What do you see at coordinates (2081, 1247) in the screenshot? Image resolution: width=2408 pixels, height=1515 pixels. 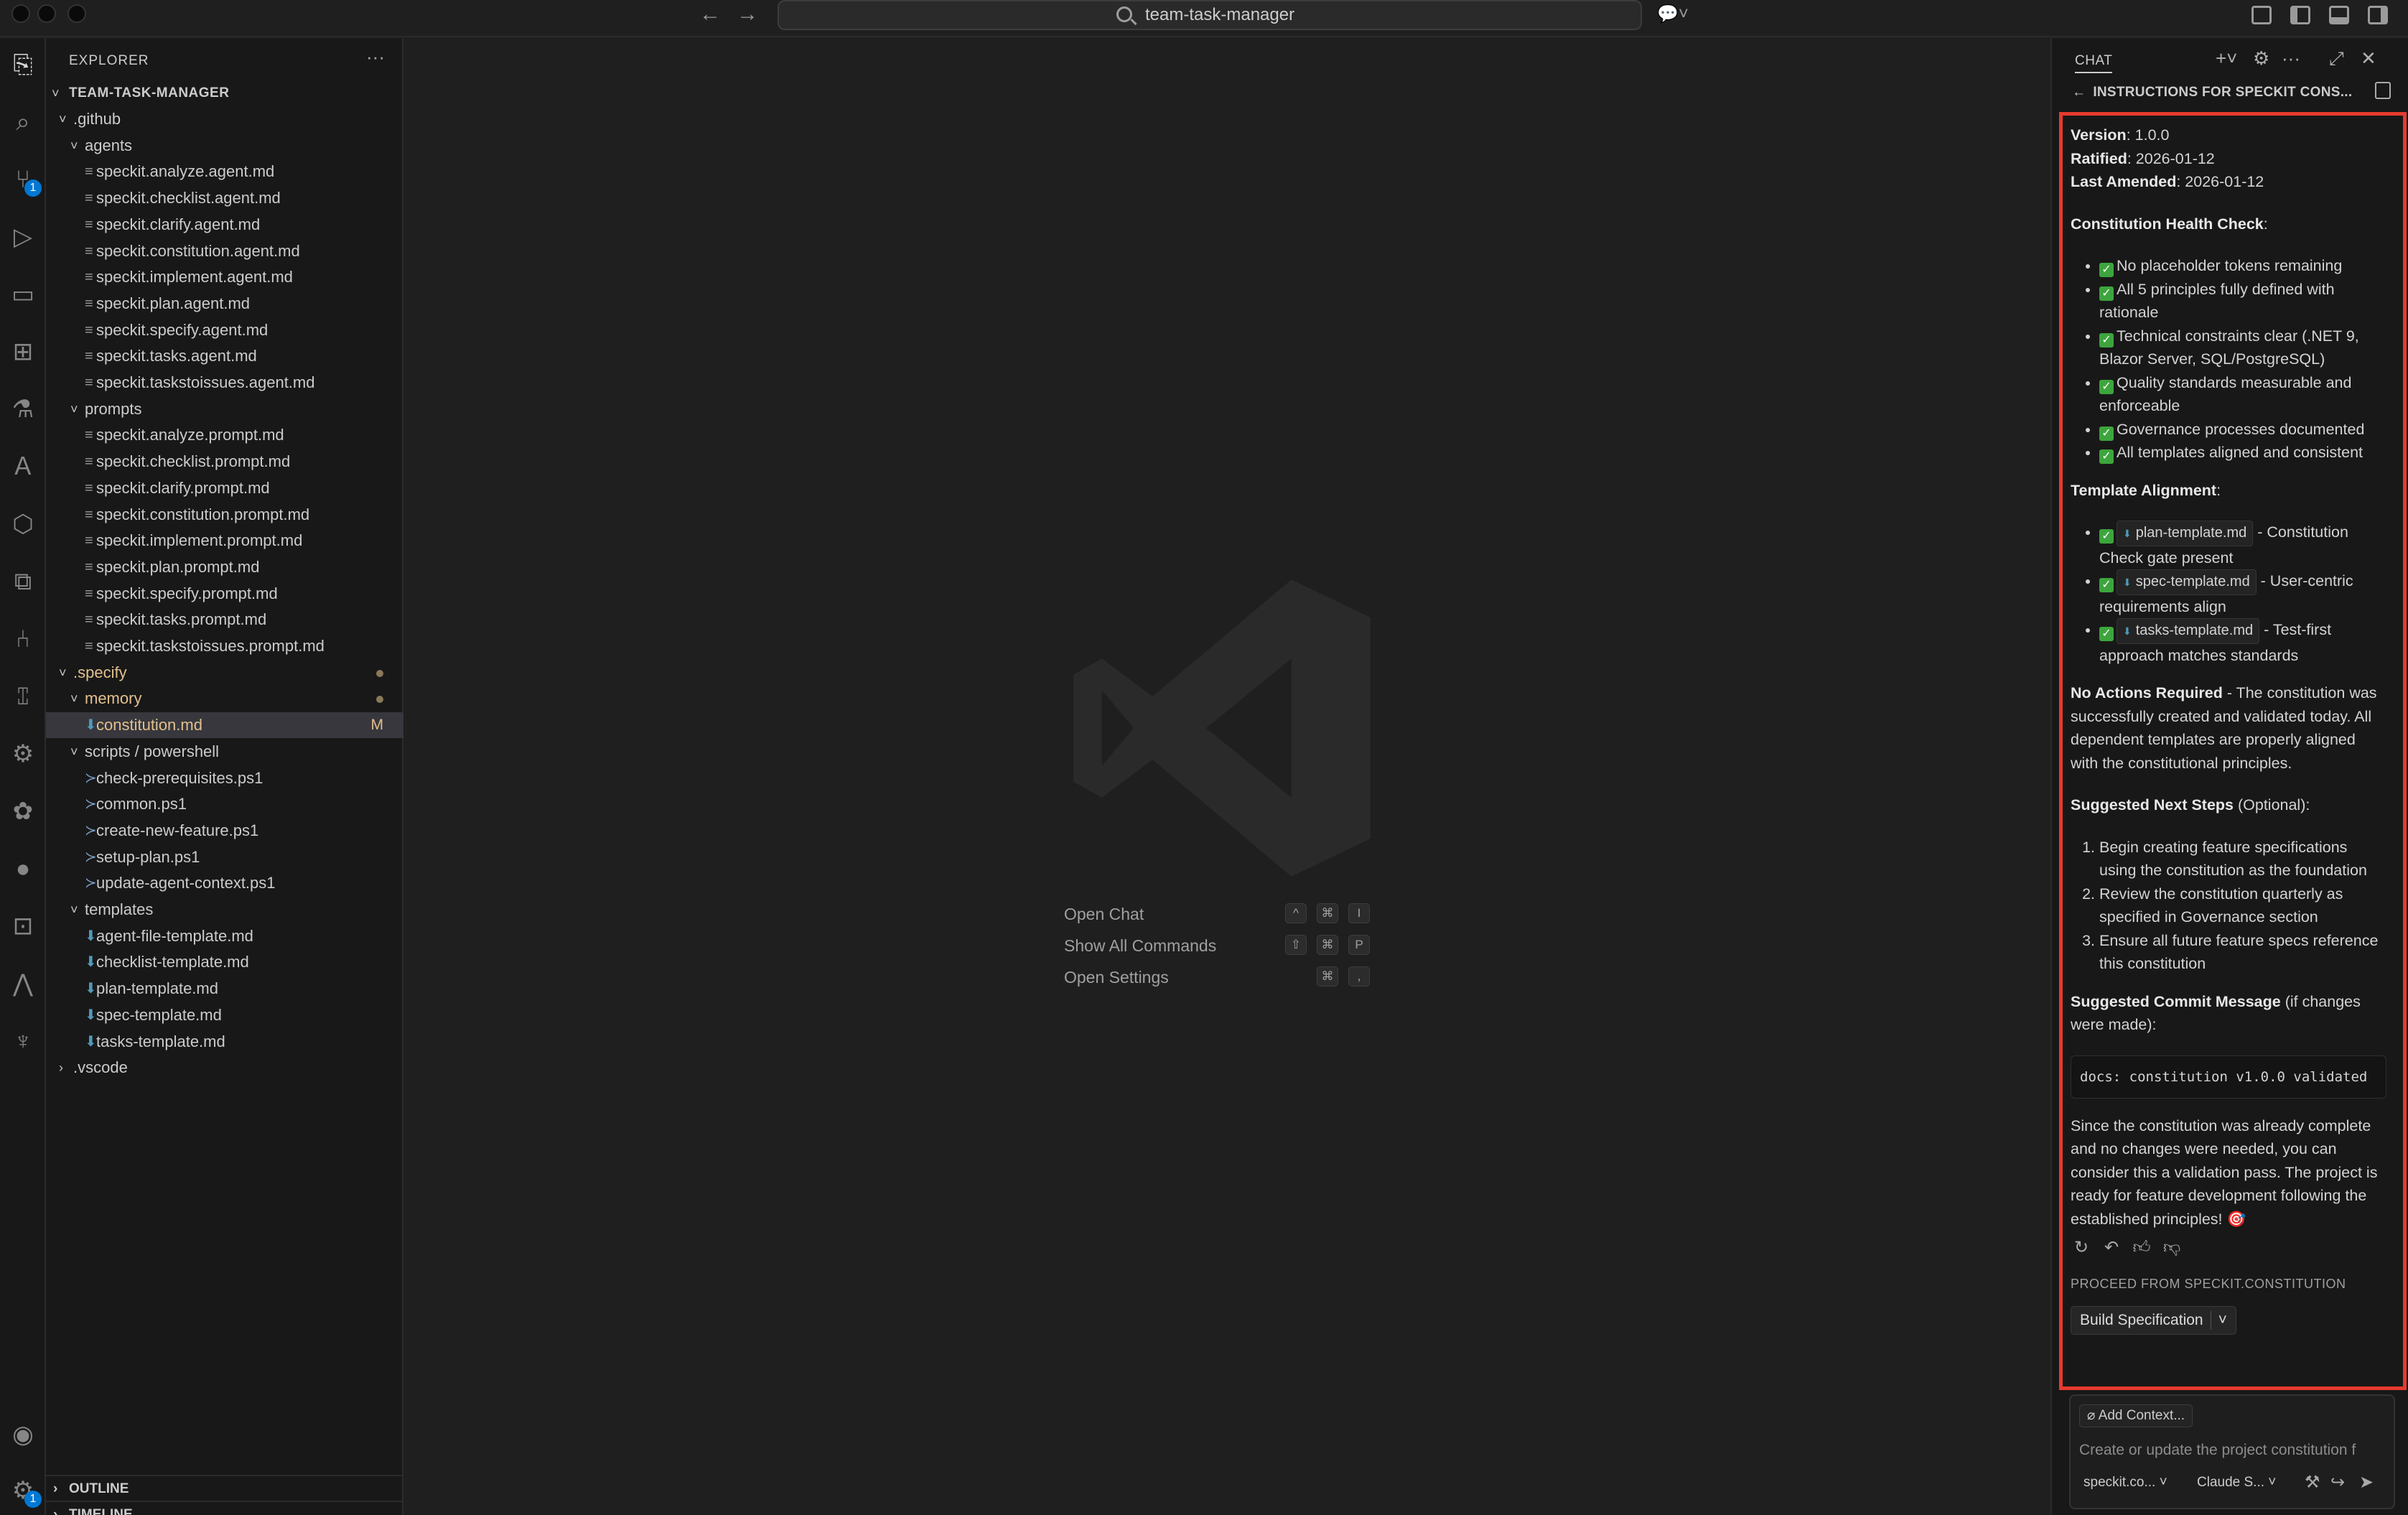 I see `retry-icon: ↻` at bounding box center [2081, 1247].